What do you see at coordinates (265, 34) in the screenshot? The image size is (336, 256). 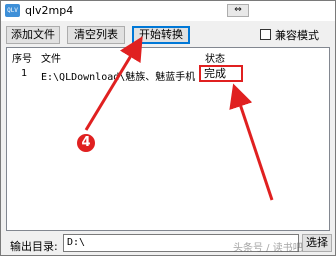 I see `compat-mode-checkbox` at bounding box center [265, 34].